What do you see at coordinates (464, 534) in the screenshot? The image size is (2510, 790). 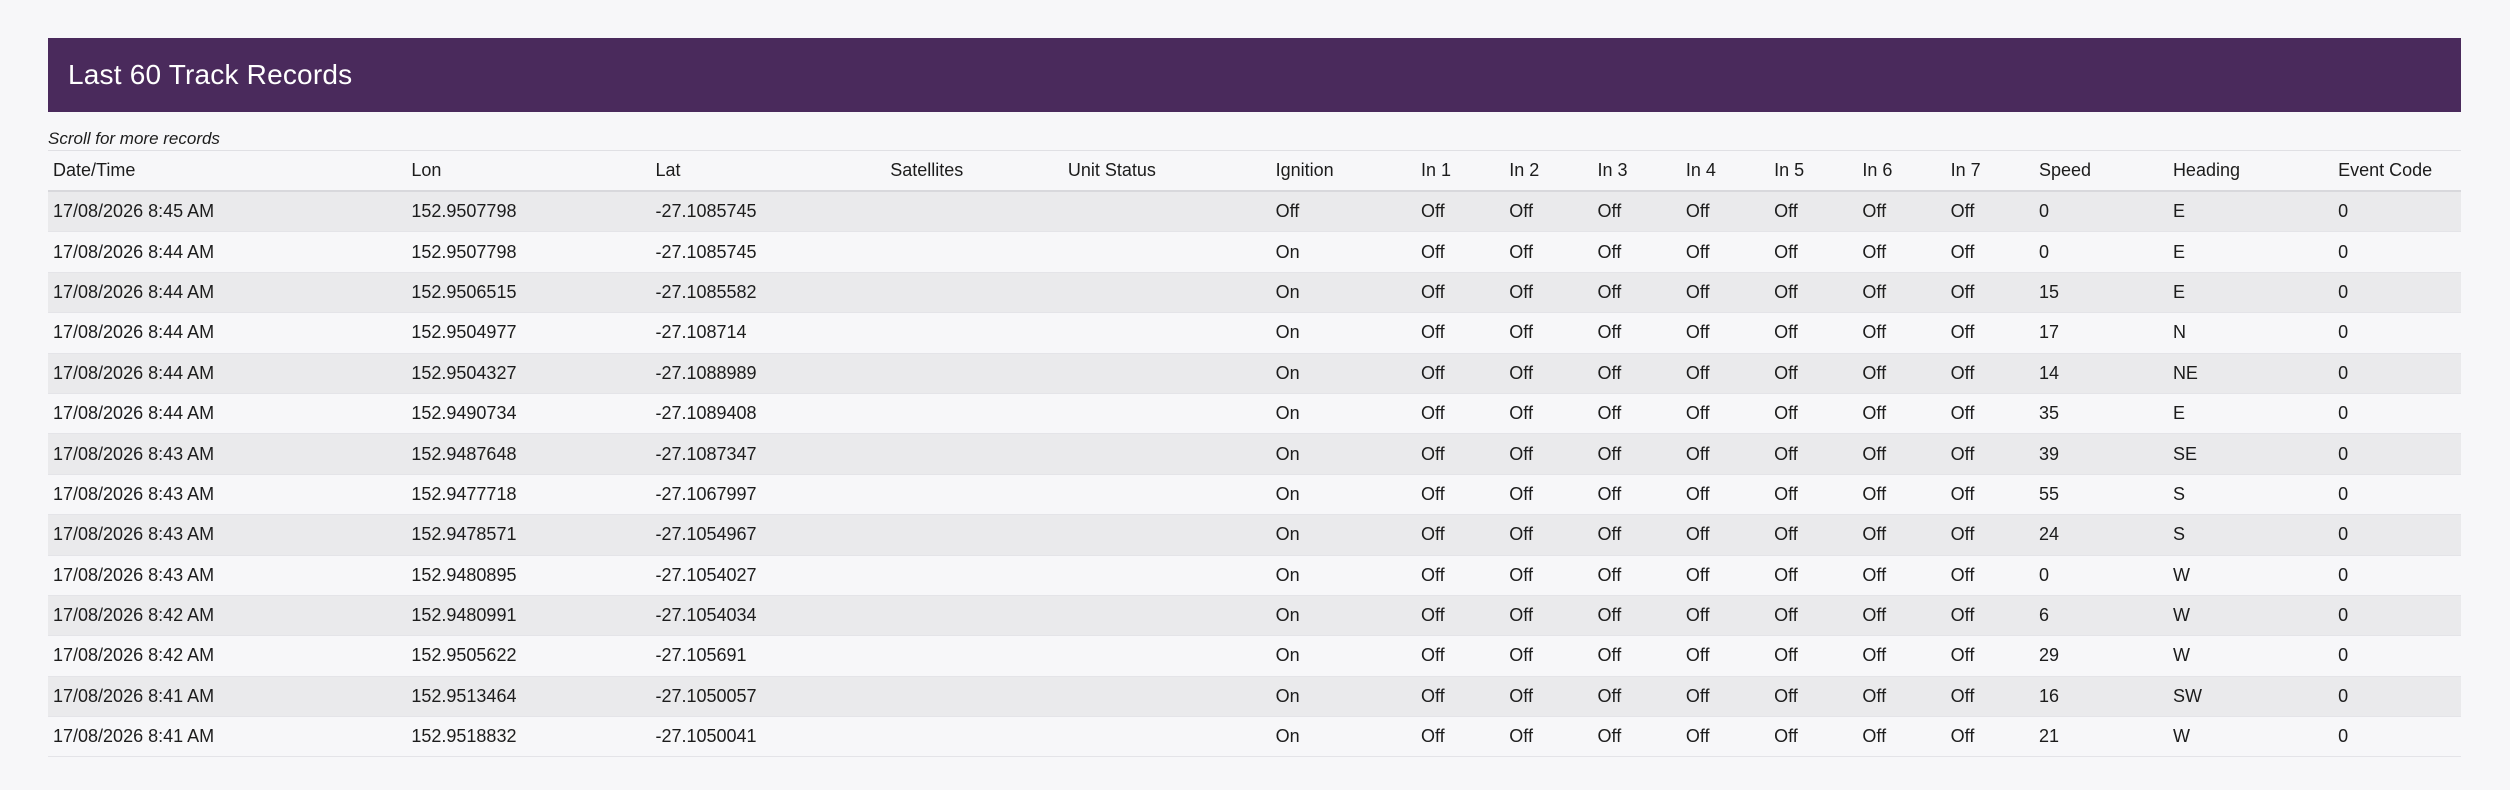 I see `cell-lon: 152.9478571` at bounding box center [464, 534].